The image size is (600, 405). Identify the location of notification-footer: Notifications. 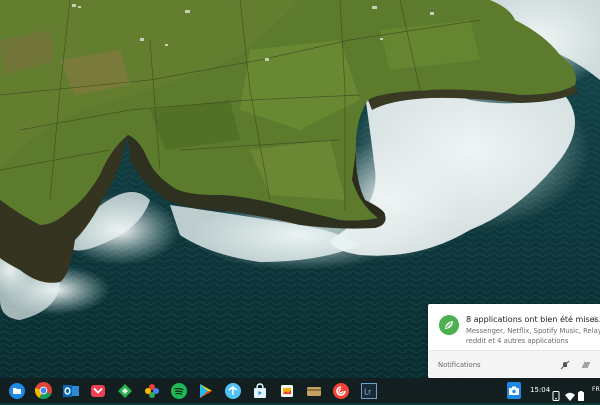
(514, 364).